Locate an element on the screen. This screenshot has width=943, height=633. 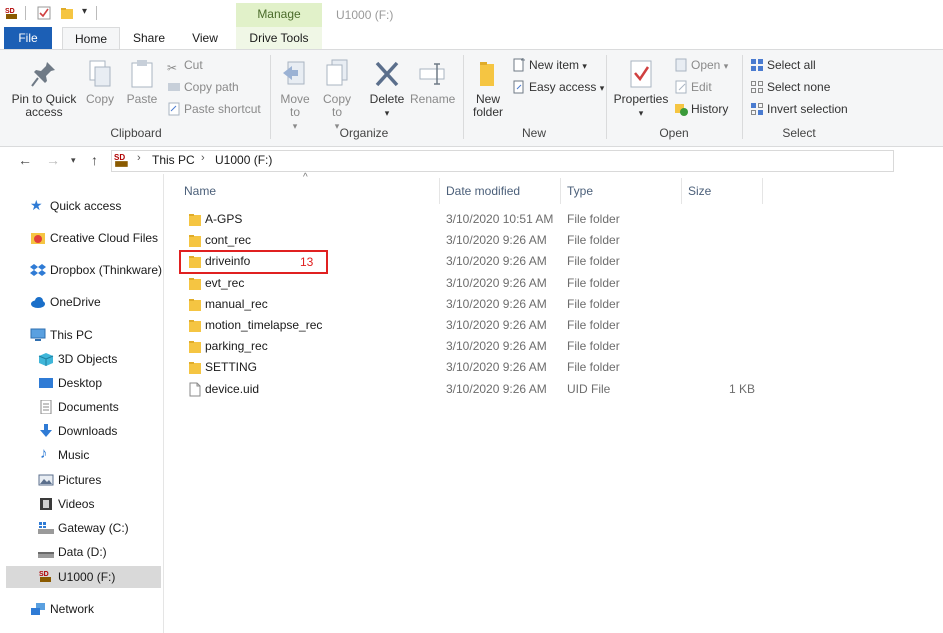
pin-to-quick-access-button: Pin to Quick access is located at coordinates (44, 88).